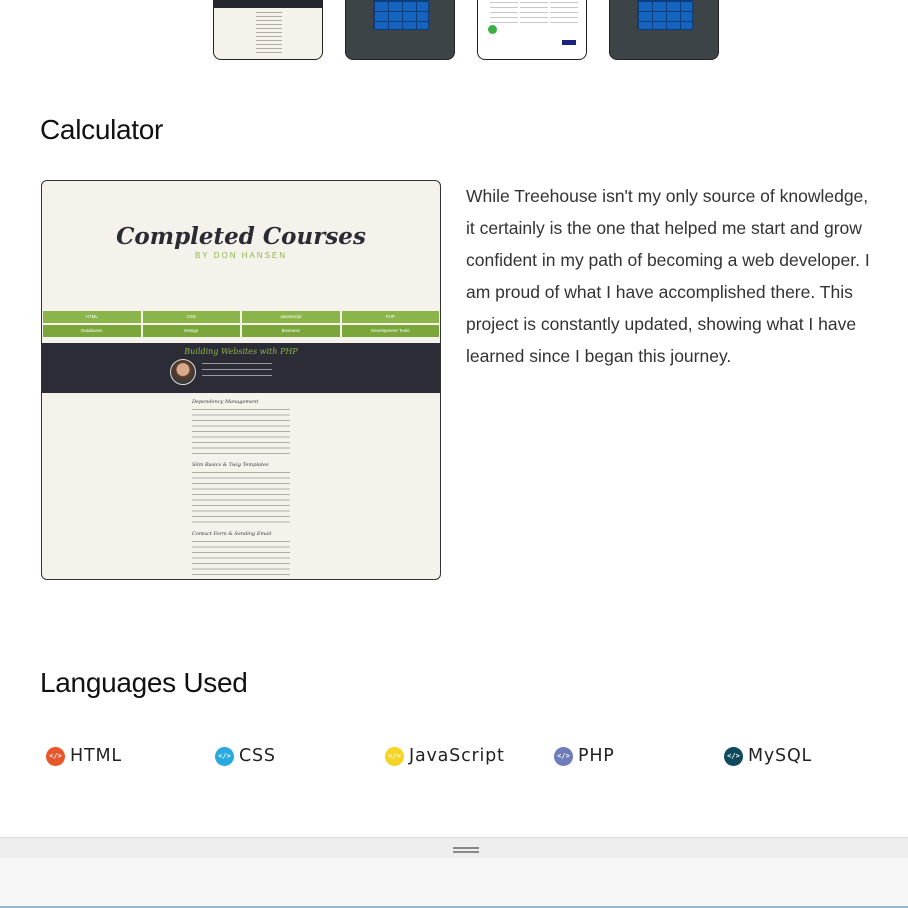  Describe the element at coordinates (225, 402) in the screenshot. I see `screenshot-section-heading: Dependency Management` at that location.